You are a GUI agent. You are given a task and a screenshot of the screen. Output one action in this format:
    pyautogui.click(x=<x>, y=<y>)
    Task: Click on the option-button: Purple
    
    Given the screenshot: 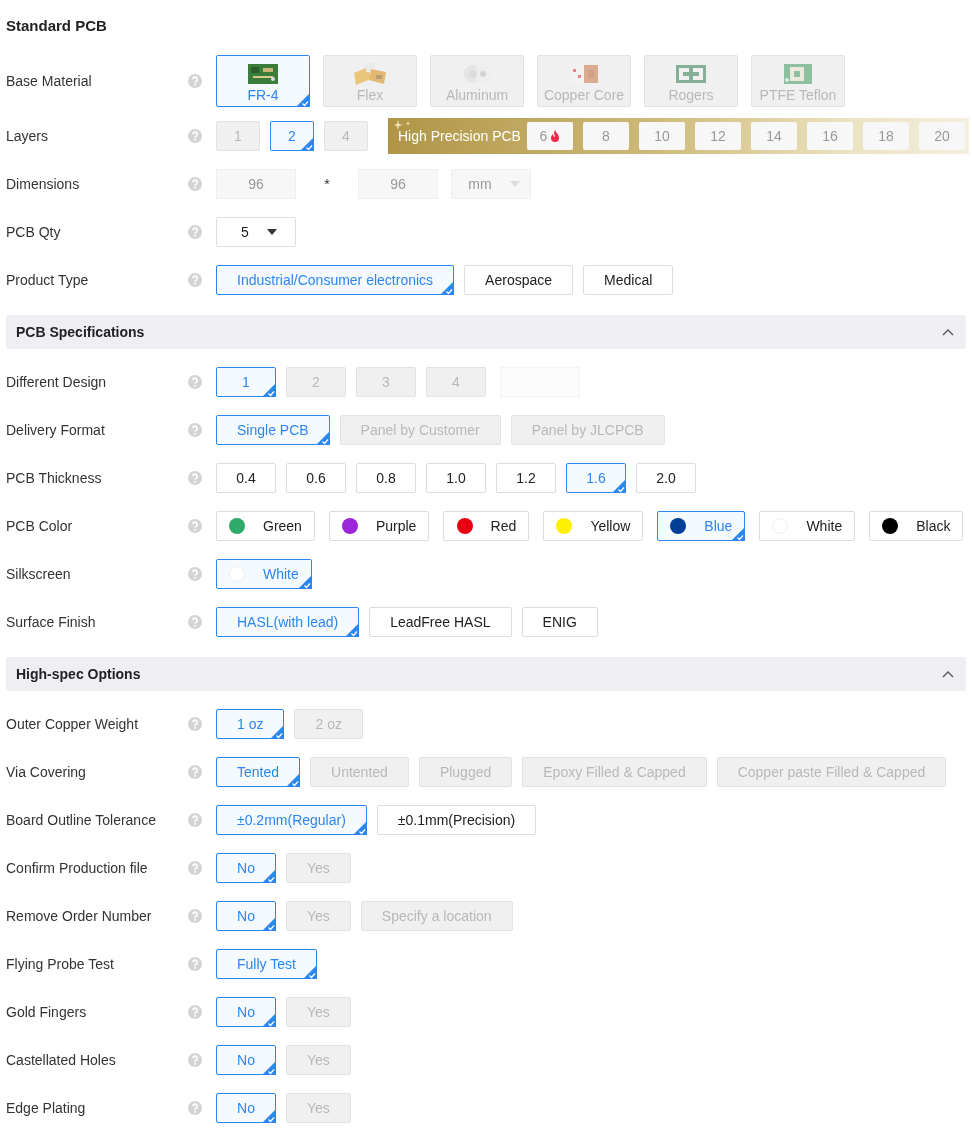 What is the action you would take?
    pyautogui.click(x=379, y=526)
    